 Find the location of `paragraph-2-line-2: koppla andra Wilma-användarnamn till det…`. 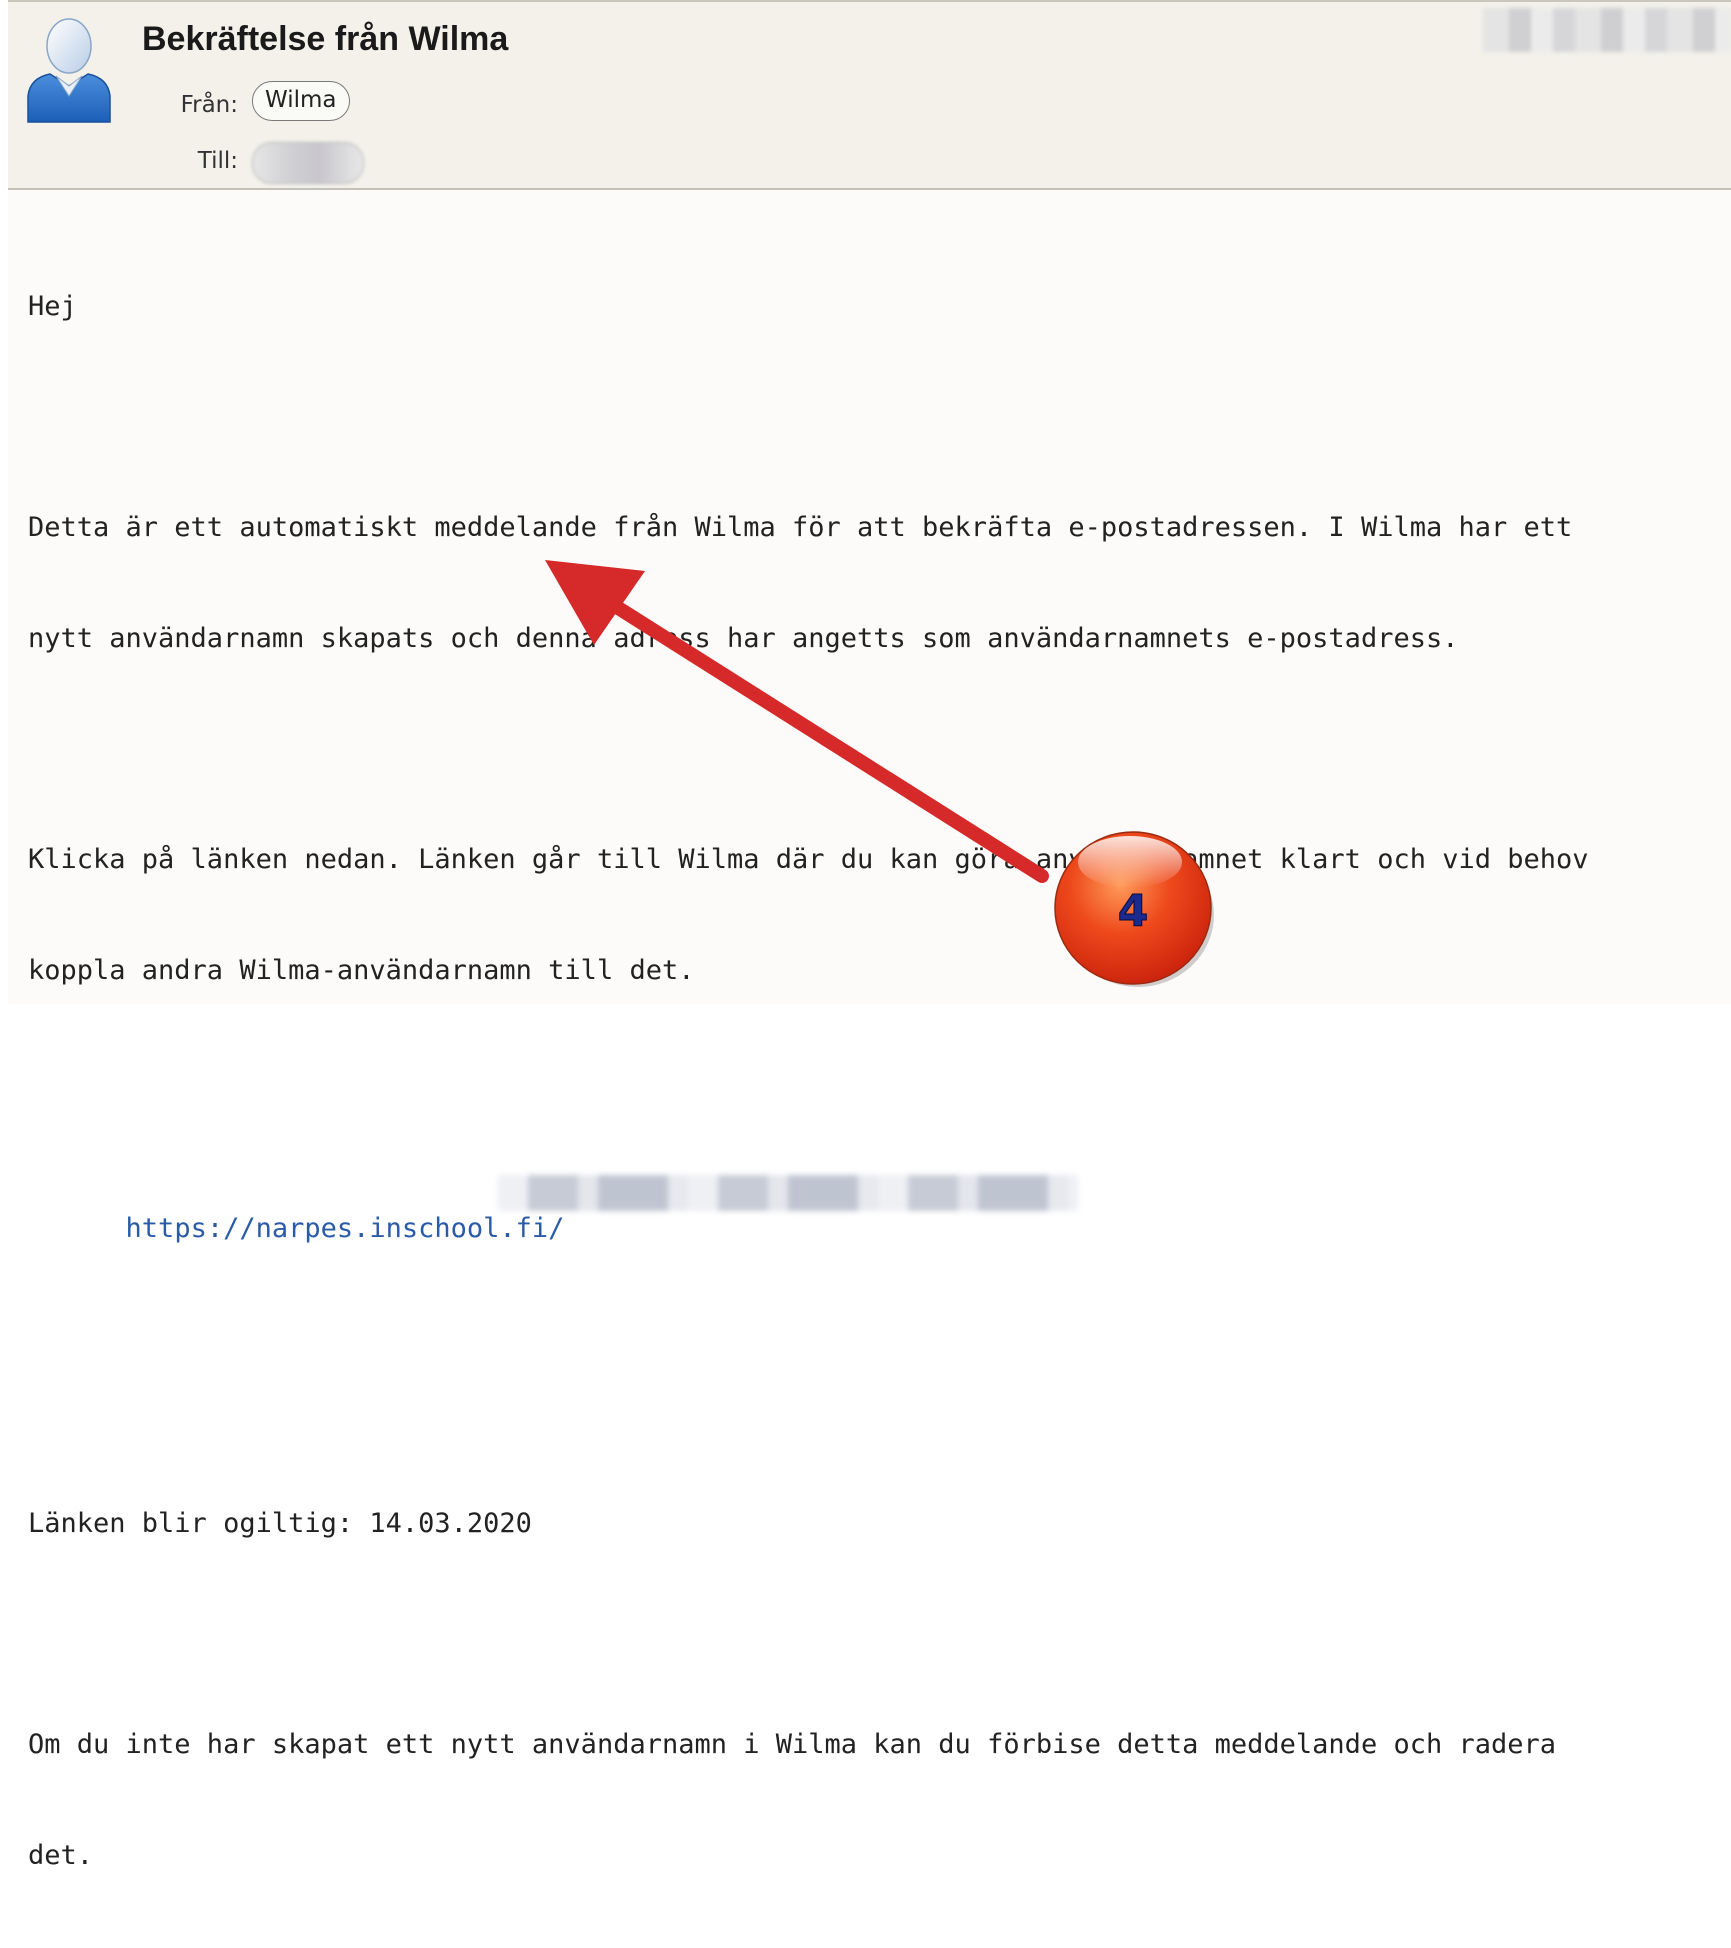

paragraph-2-line-2: koppla andra Wilma-användarnamn till det… is located at coordinates (361, 970).